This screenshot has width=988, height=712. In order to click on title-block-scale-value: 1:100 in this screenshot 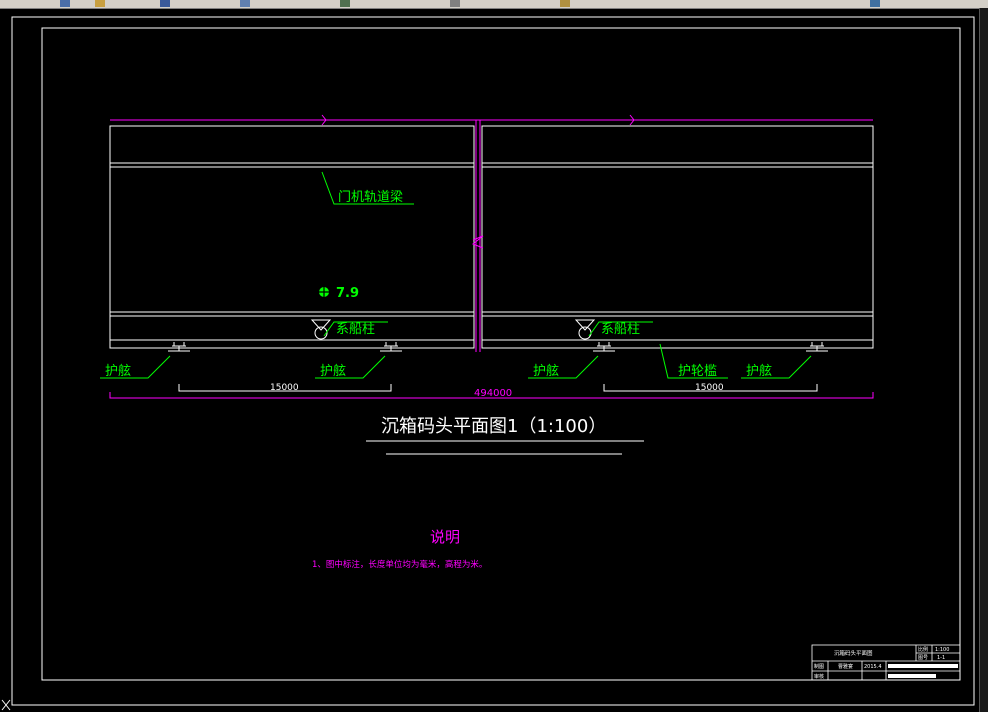, I will do `click(942, 650)`.